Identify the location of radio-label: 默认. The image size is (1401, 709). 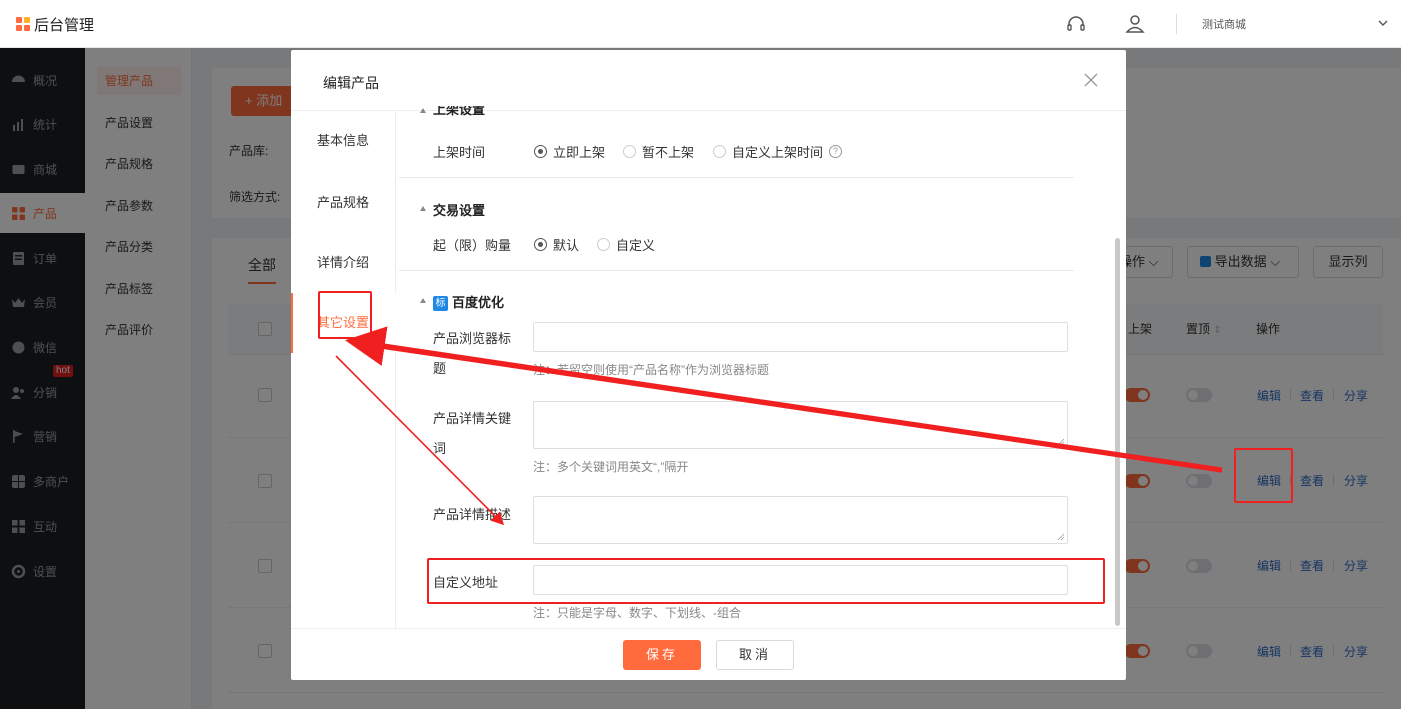
(566, 245).